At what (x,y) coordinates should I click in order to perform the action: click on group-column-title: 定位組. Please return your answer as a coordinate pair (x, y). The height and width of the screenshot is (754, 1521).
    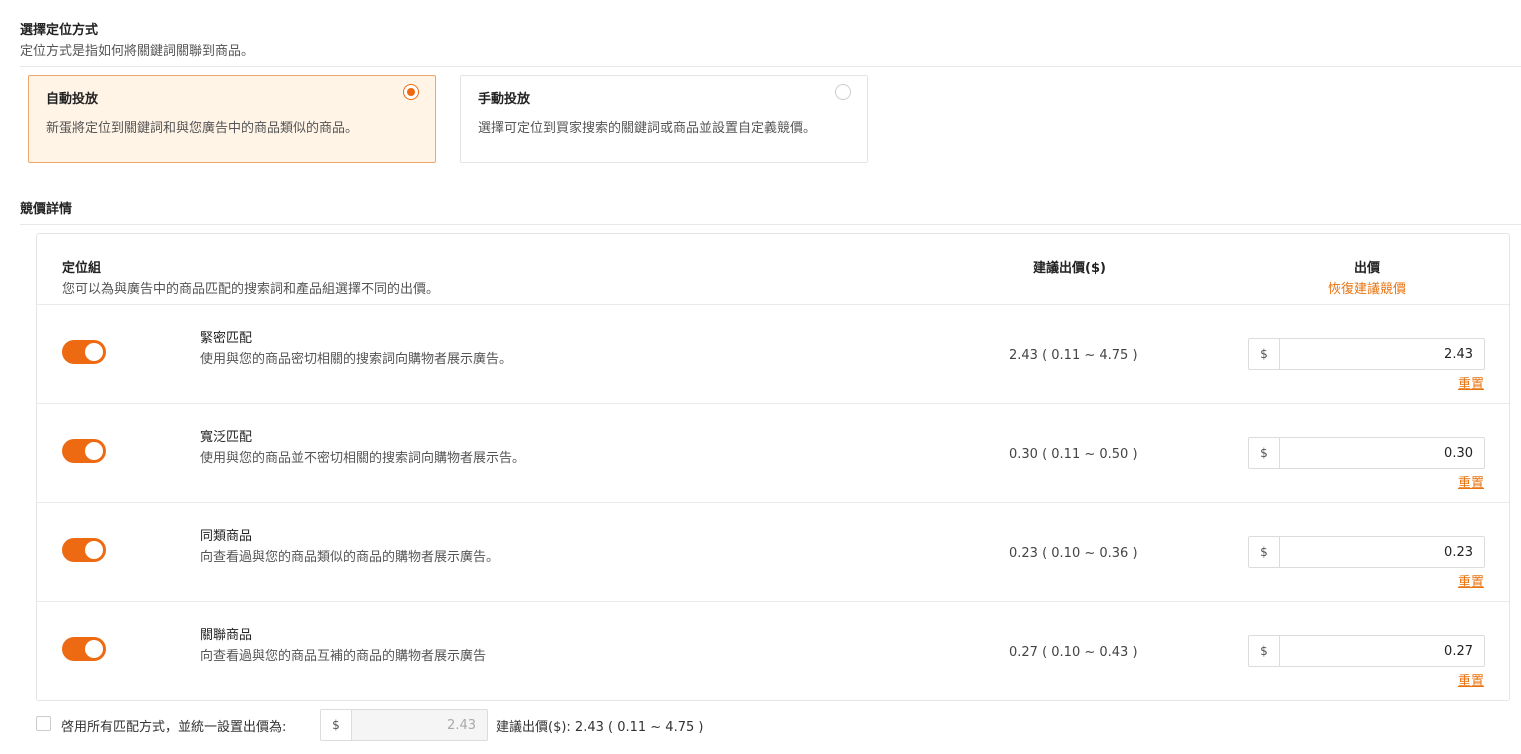
    Looking at the image, I should click on (82, 268).